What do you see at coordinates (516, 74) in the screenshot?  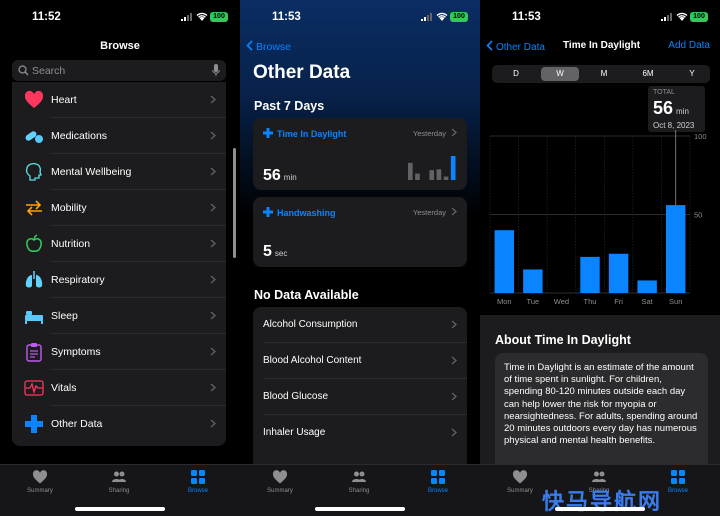 I see `range-option-d: D` at bounding box center [516, 74].